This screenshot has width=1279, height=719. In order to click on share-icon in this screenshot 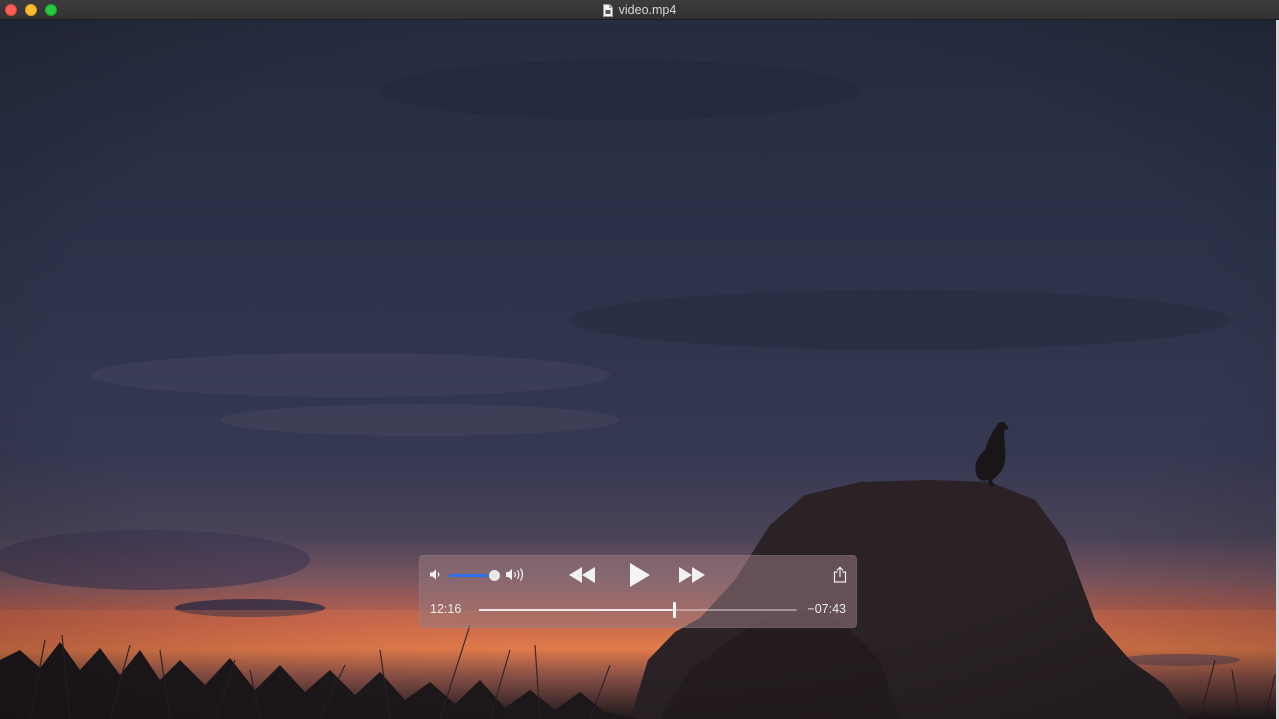, I will do `click(840, 574)`.